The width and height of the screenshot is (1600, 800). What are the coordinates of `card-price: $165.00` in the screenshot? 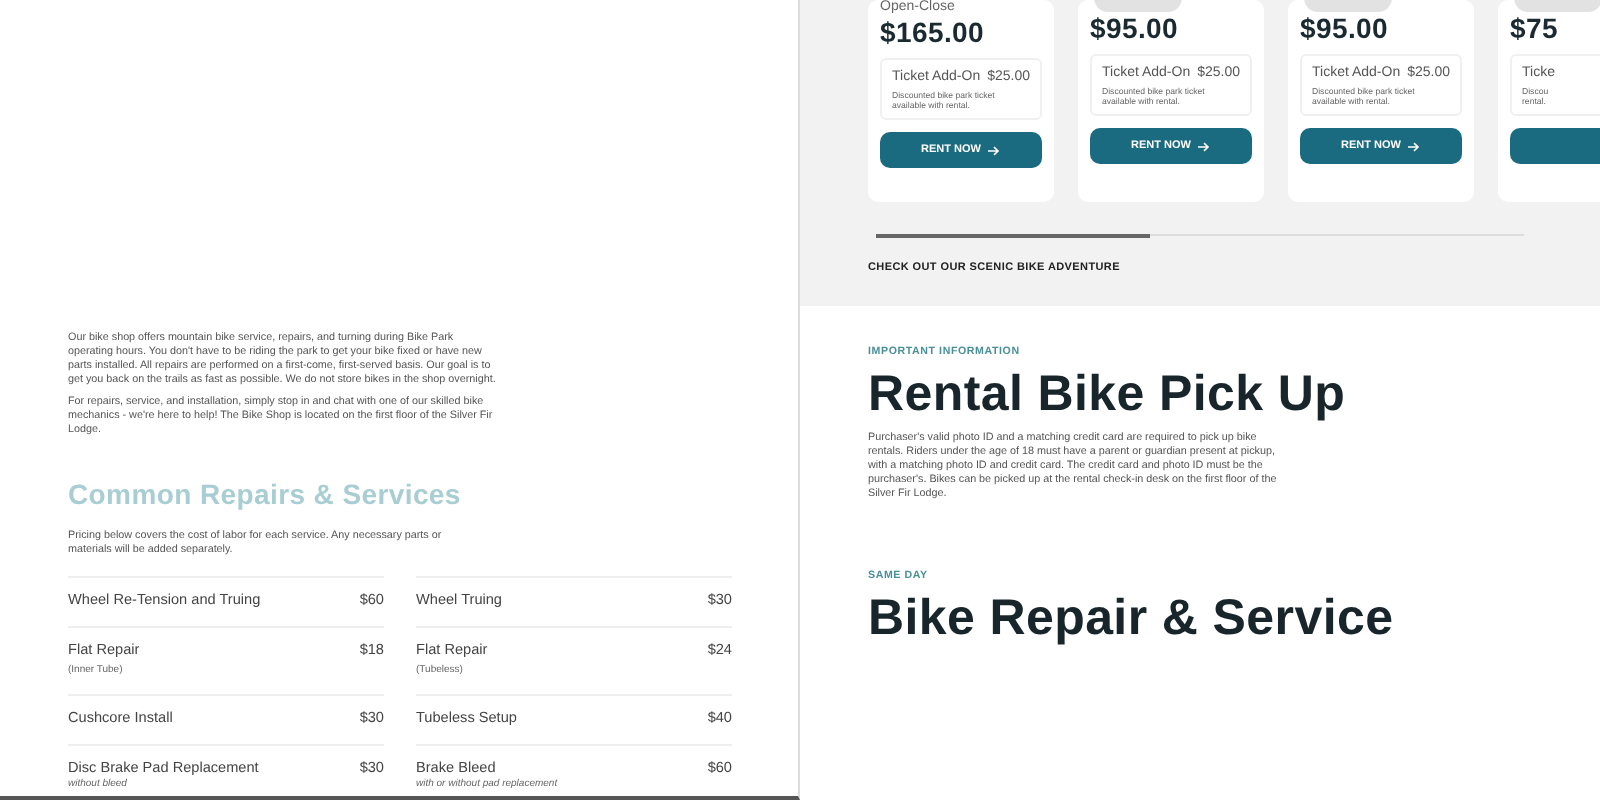 It's located at (933, 32).